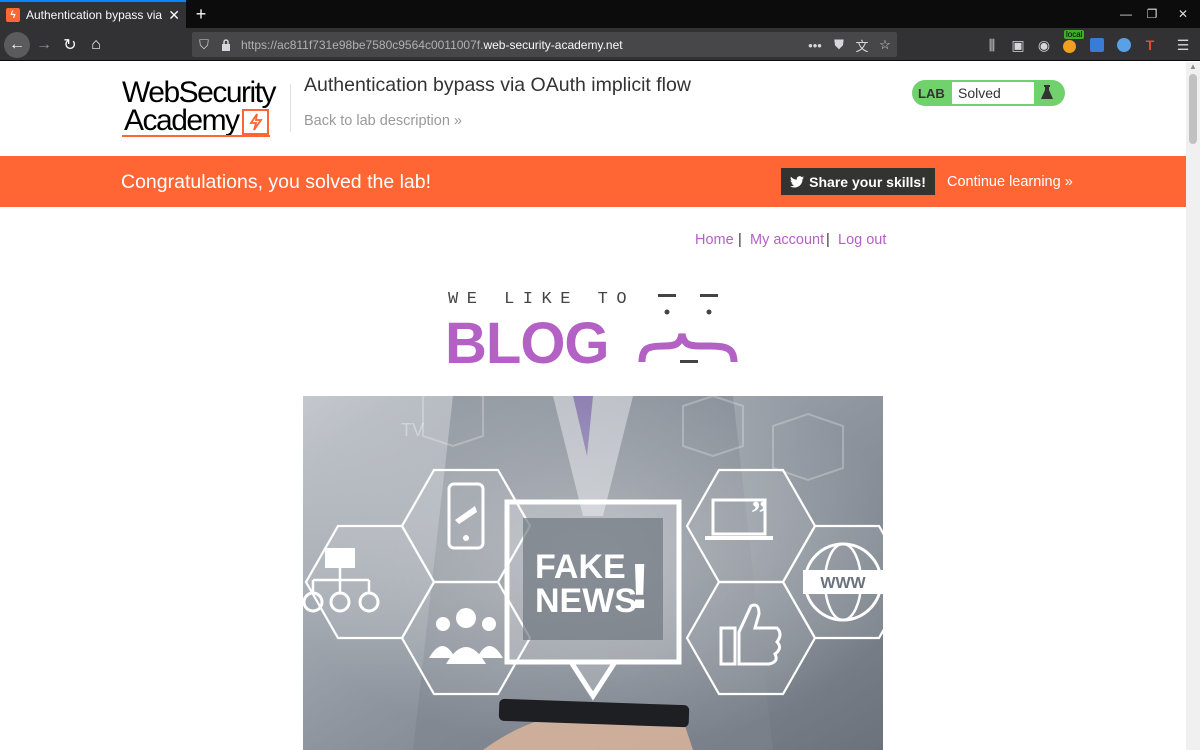 This screenshot has height=750, width=1200. Describe the element at coordinates (843, 583) in the screenshot. I see `svg-text: WWW` at that location.